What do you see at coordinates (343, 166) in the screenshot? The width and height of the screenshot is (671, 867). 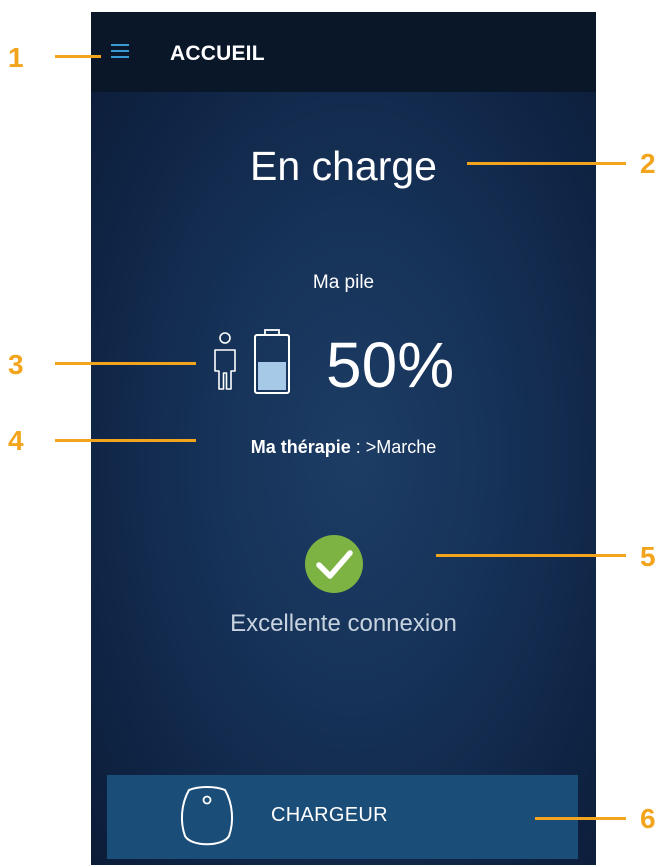 I see `charging-status-title: En charge` at bounding box center [343, 166].